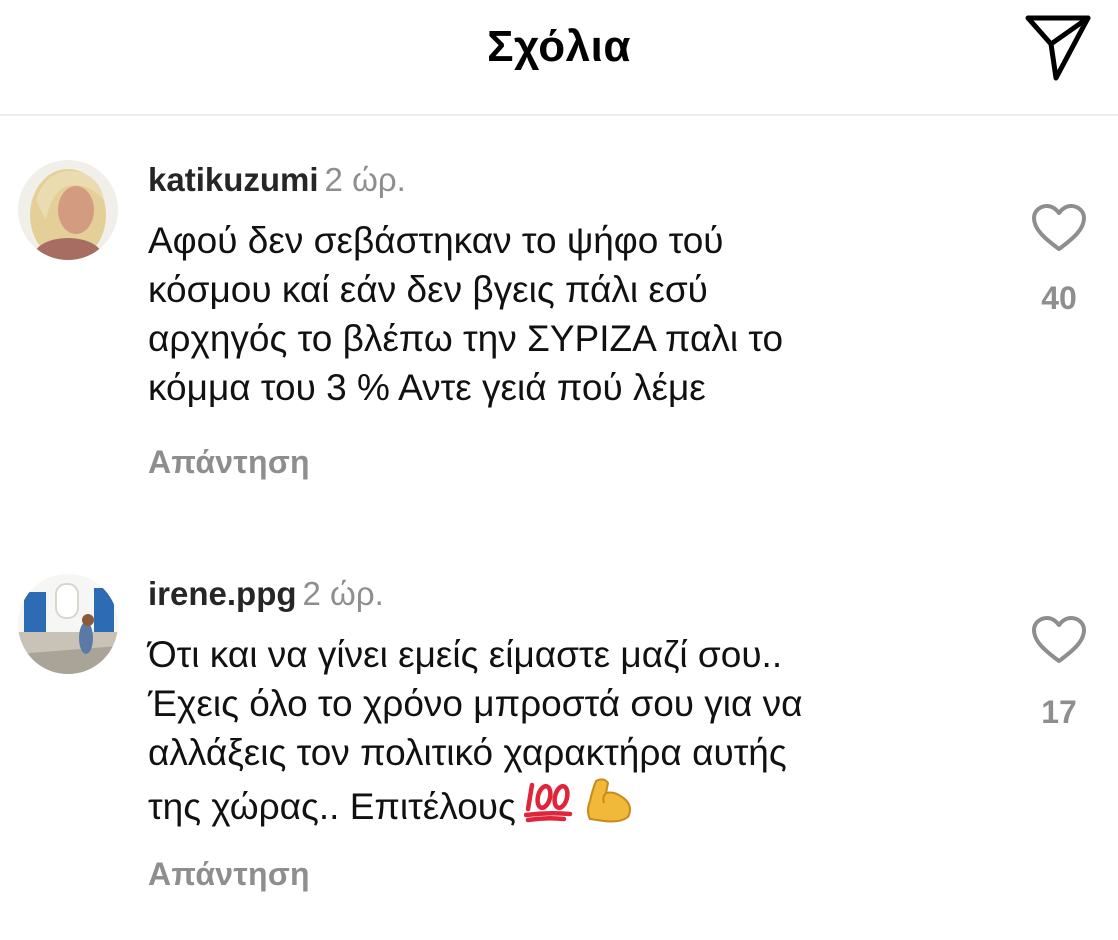 The width and height of the screenshot is (1118, 940). What do you see at coordinates (467, 752) in the screenshot?
I see `comment-text-line: αλλάξεις τον πολιτικό χαρακτήρα αυτής` at bounding box center [467, 752].